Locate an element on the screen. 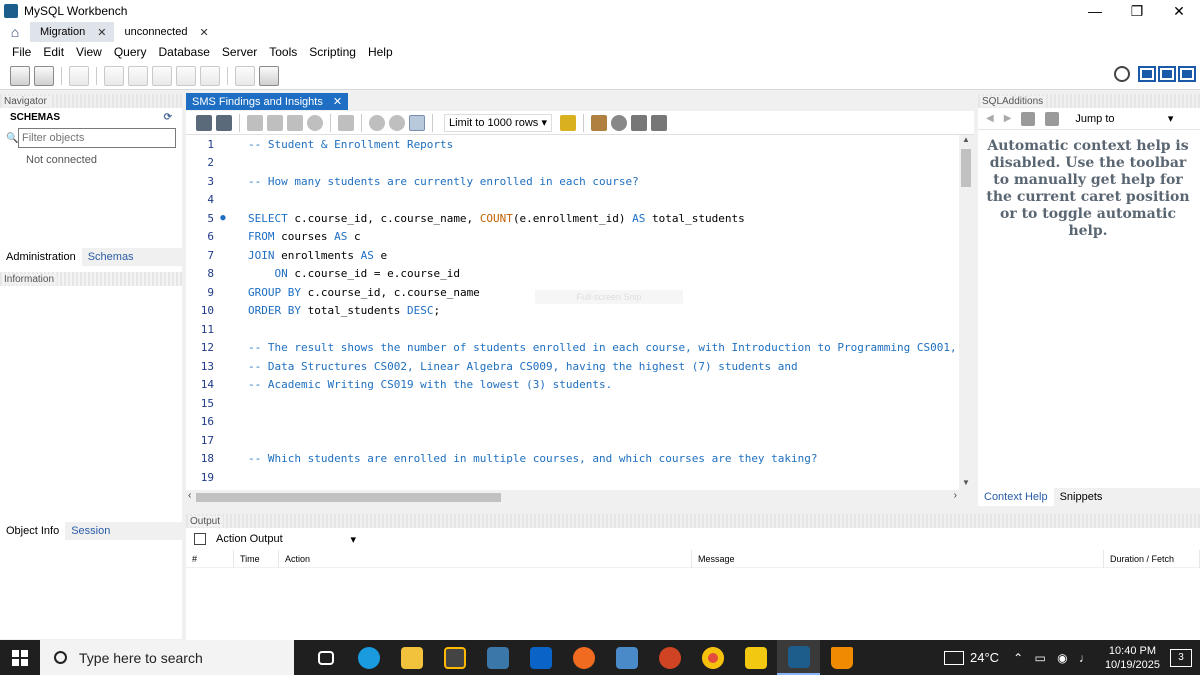 The height and width of the screenshot is (675, 1200). create-procedure-icon is located at coordinates (186, 75).